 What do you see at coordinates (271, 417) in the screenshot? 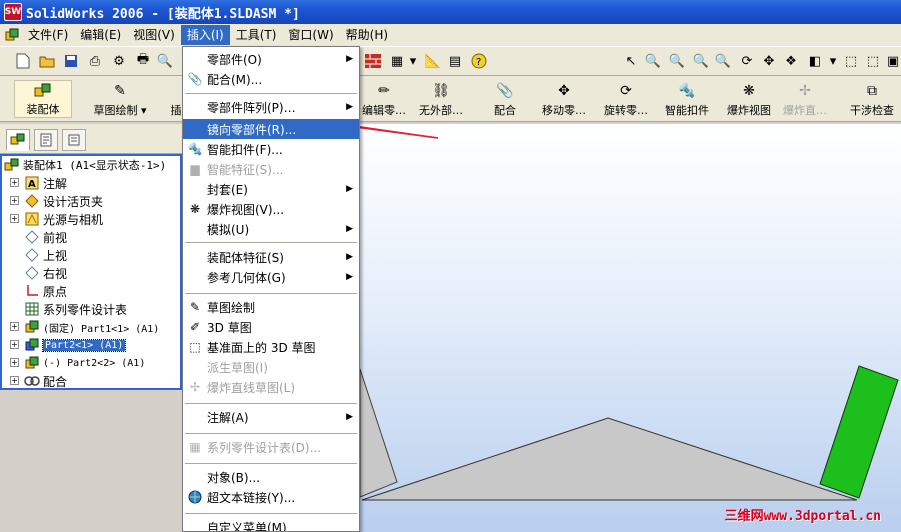
I see `menu-item-annotations: 注解(A) ▶` at bounding box center [271, 417].